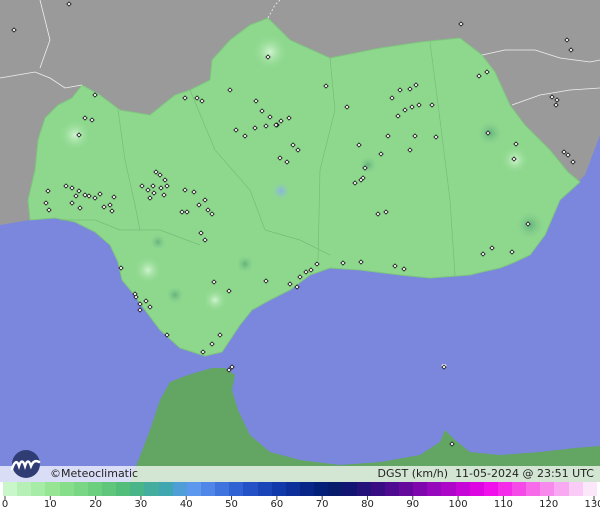 Image resolution: width=600 pixels, height=517 pixels. Describe the element at coordinates (300, 499) in the screenshot. I see `color-scale-legend: 0 10 20 30 40 50 60 70 80 90 100 110 120 130` at that location.